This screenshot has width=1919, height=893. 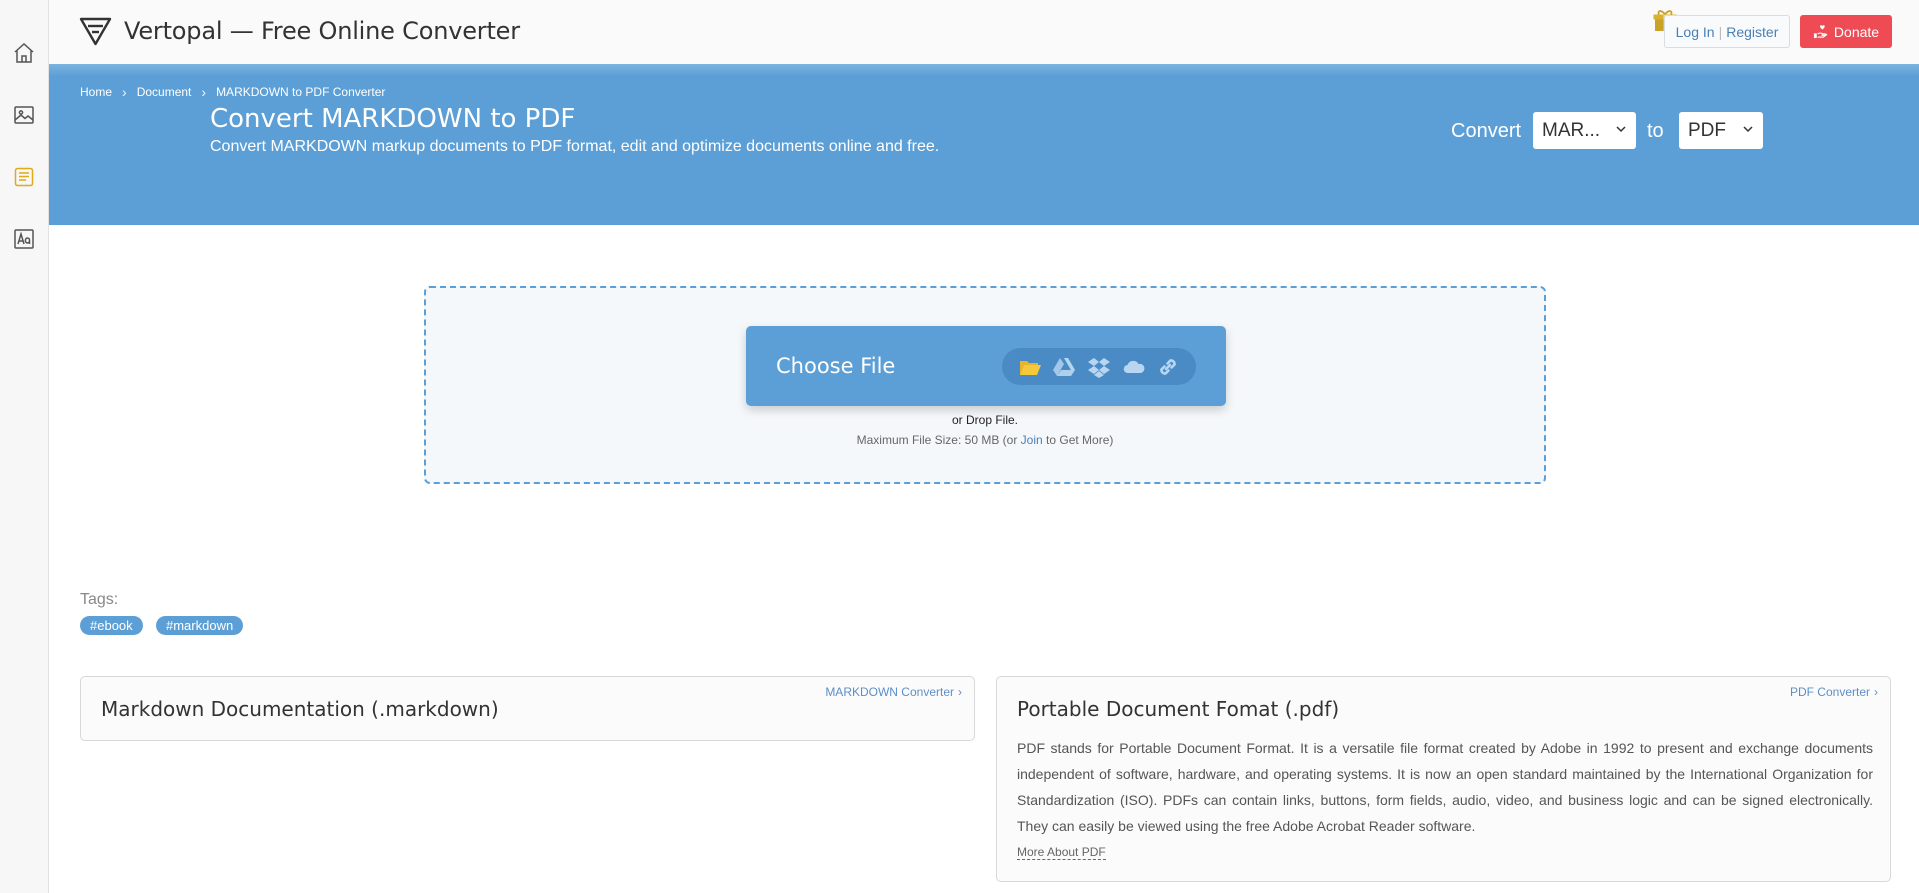 What do you see at coordinates (1695, 32) in the screenshot?
I see `login-link: Log In` at bounding box center [1695, 32].